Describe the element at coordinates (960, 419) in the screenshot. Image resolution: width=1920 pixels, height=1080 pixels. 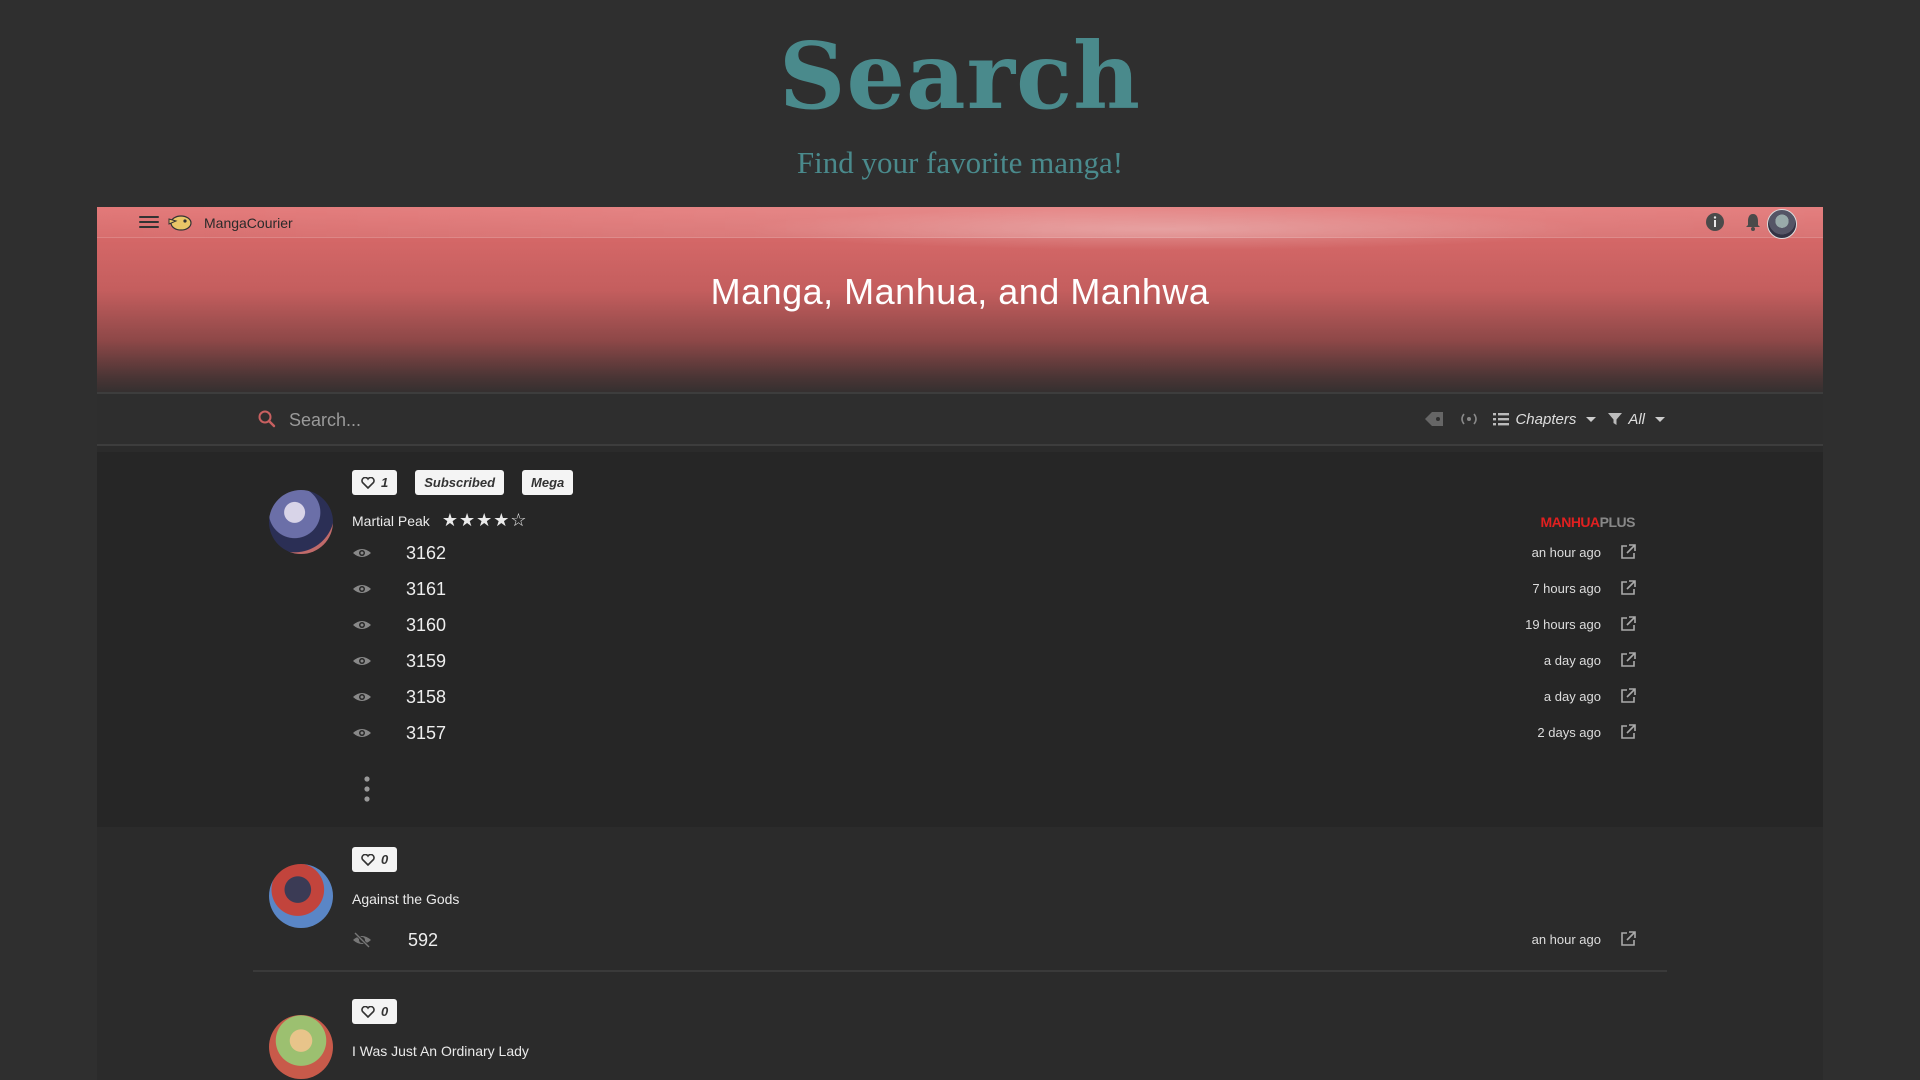
I see `search-bar: Chapters All` at that location.